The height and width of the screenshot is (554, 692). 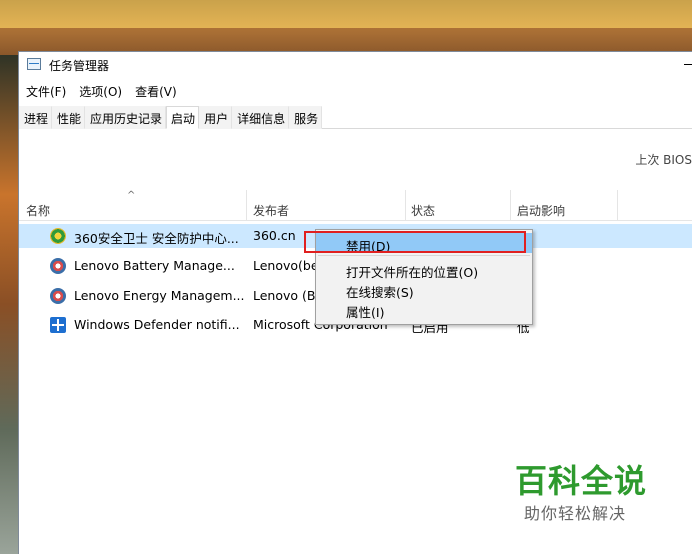 I want to click on tab-startup: 启动, so click(x=183, y=117).